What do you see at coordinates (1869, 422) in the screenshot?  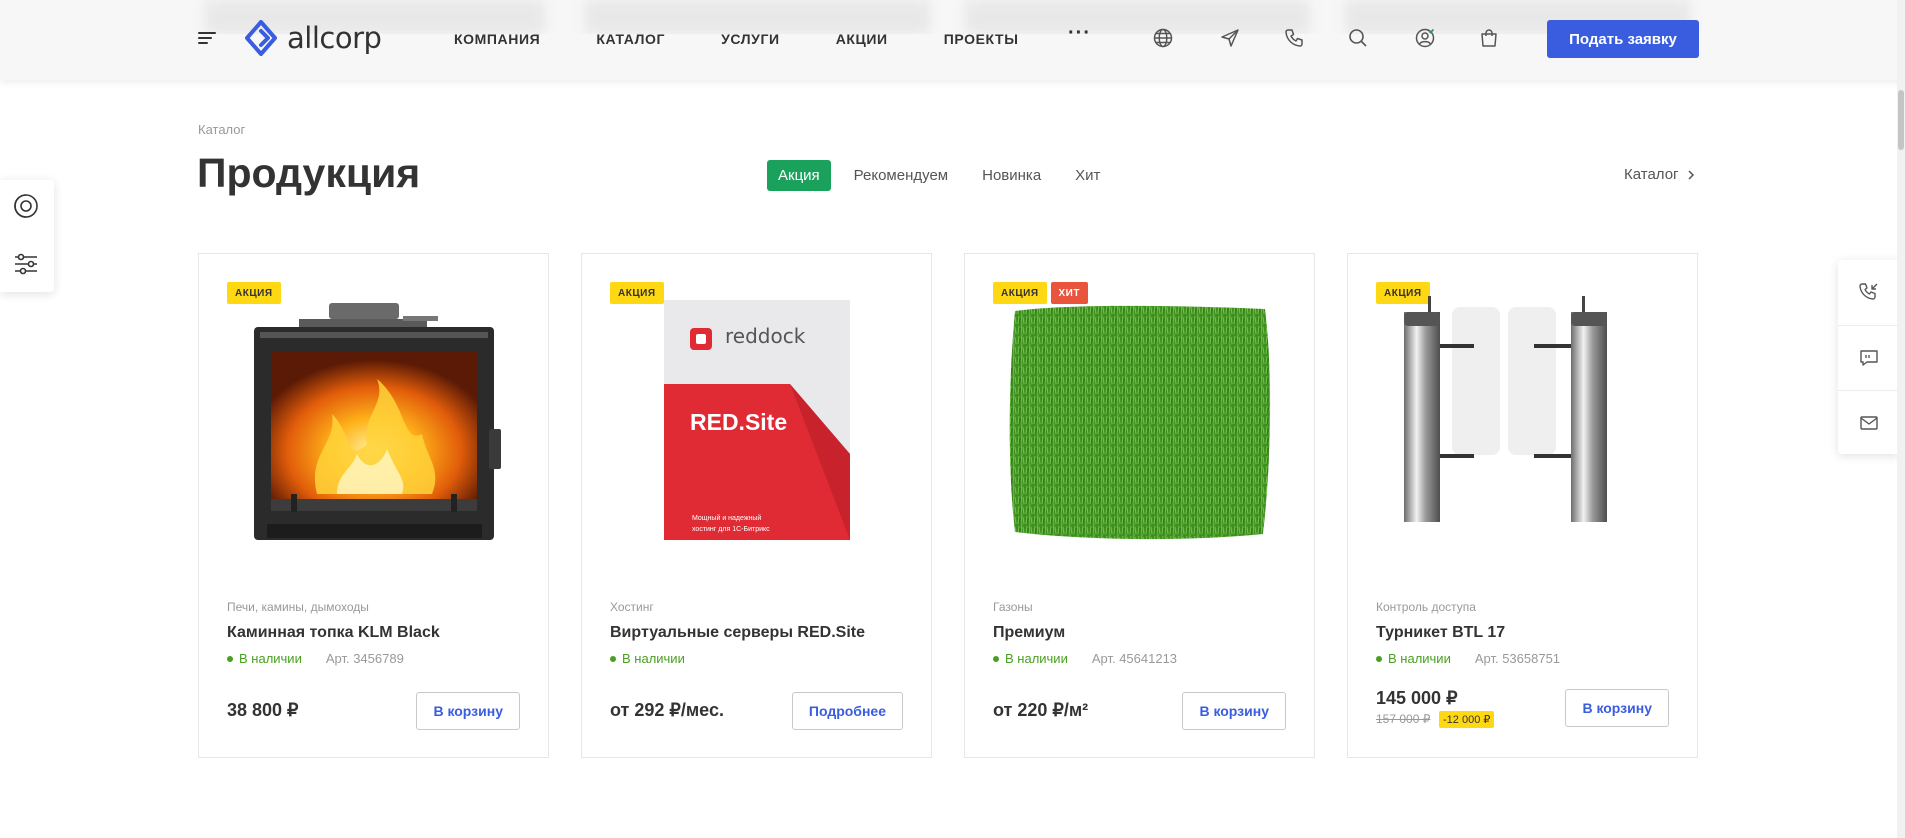 I see `mail-icon` at bounding box center [1869, 422].